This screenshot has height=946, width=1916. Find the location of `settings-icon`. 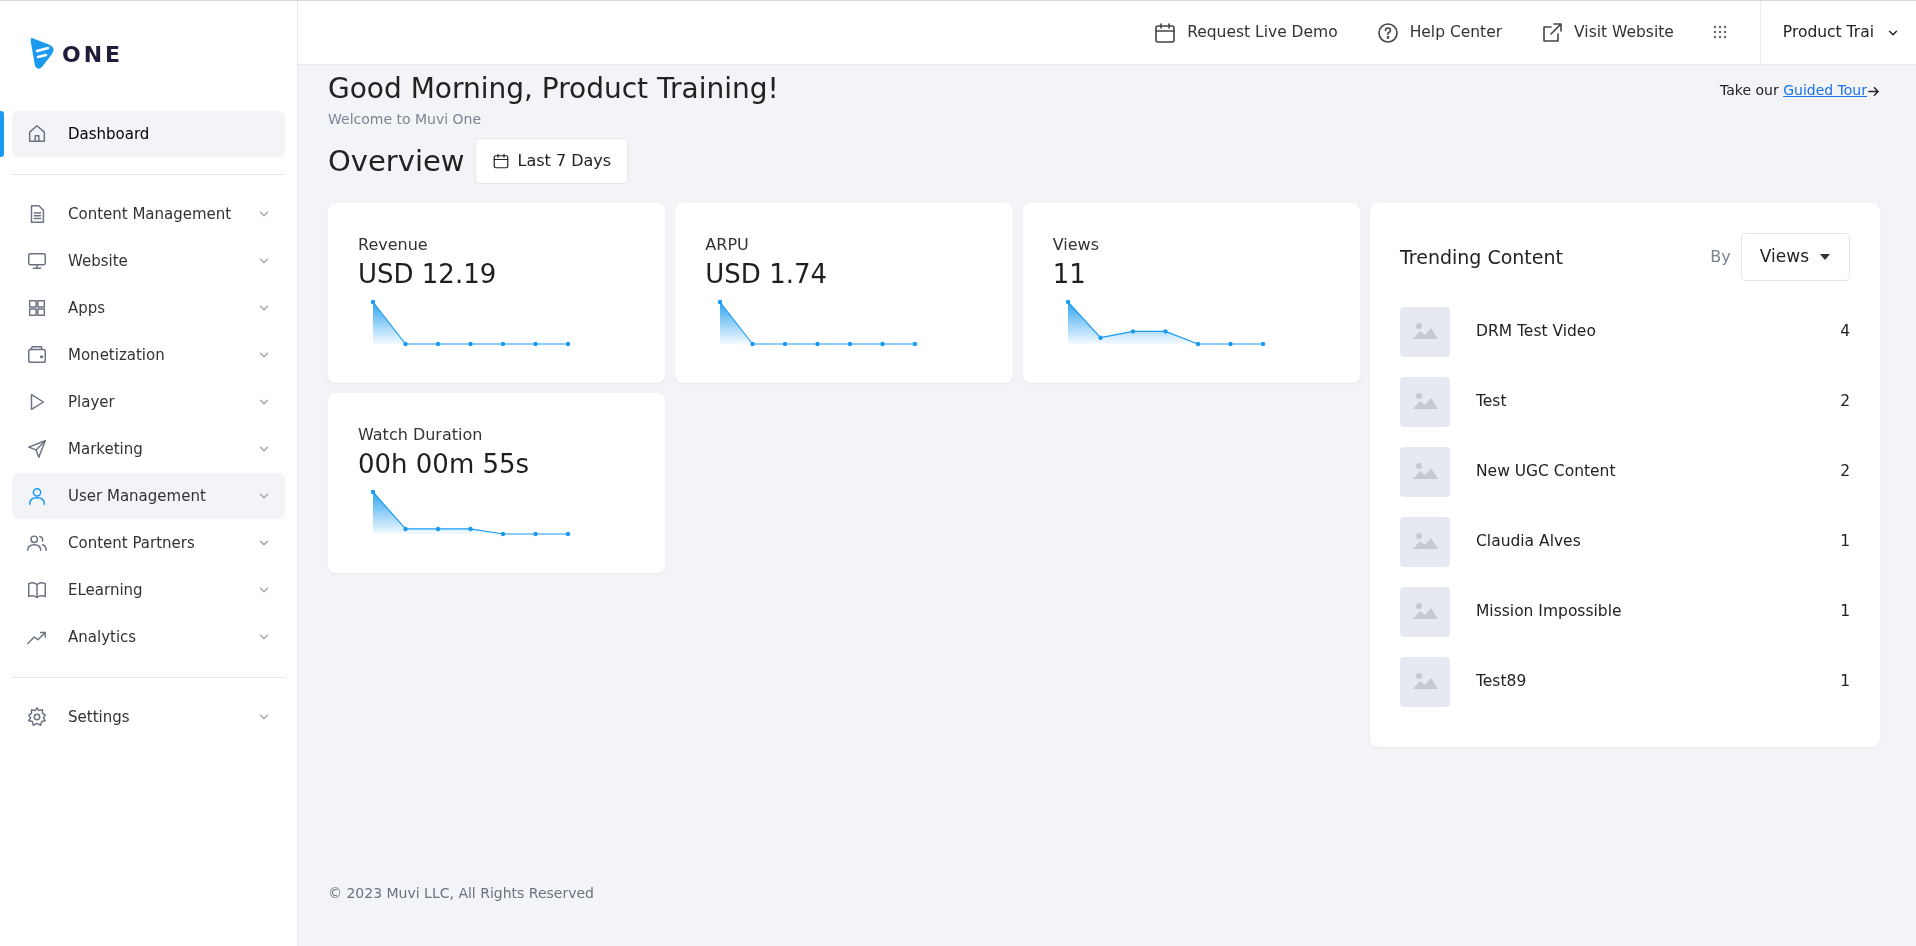

settings-icon is located at coordinates (37, 717).